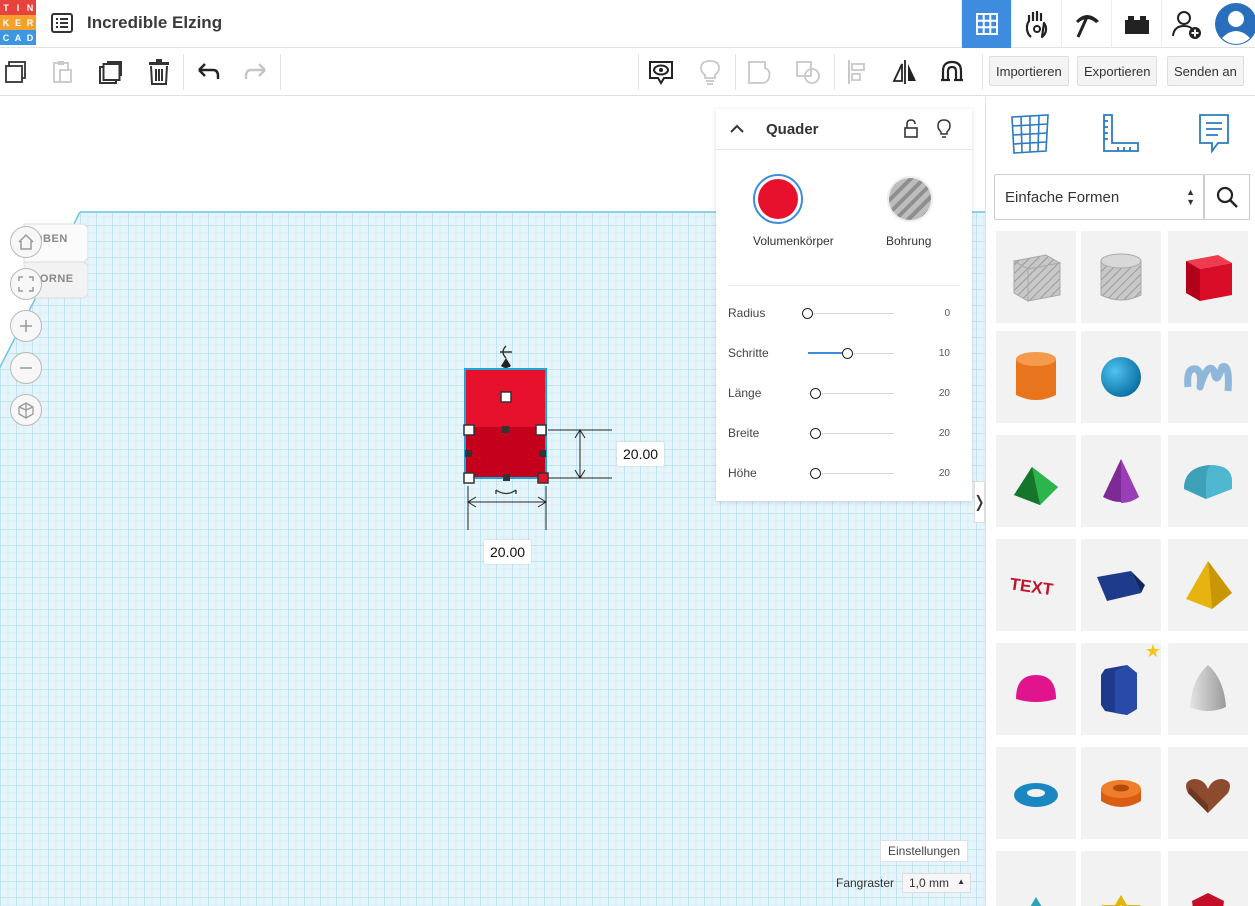 The image size is (1255, 906). I want to click on ungroup-icon, so click(808, 72).